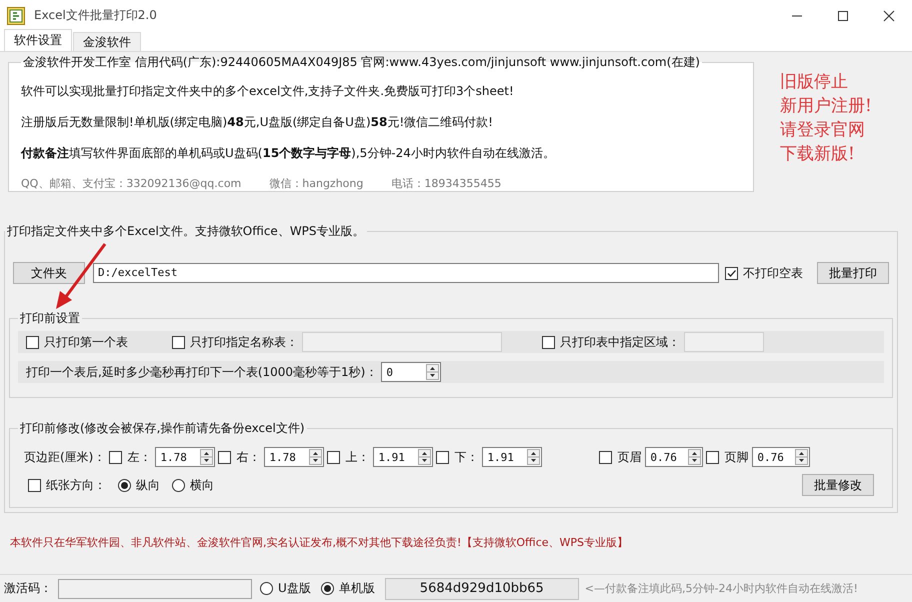 The height and width of the screenshot is (602, 912). What do you see at coordinates (268, 91) in the screenshot?
I see `info-text: 软件可以实现批量打印指定文件夹中的多个excel文件,支持子文件夹.免费版可打印3个sheet!` at bounding box center [268, 91].